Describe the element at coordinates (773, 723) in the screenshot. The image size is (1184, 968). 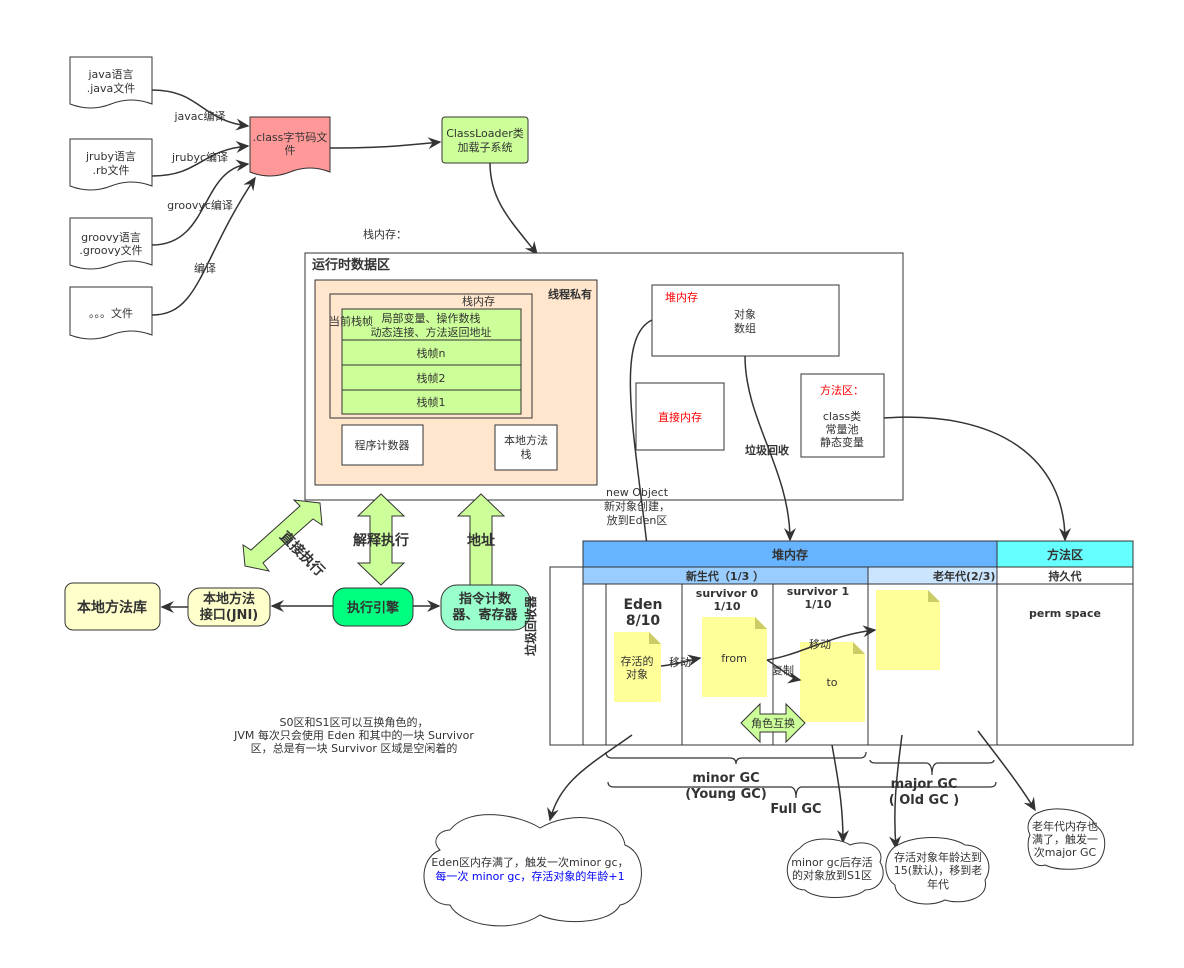
I see `svg-text: 角色互换` at that location.